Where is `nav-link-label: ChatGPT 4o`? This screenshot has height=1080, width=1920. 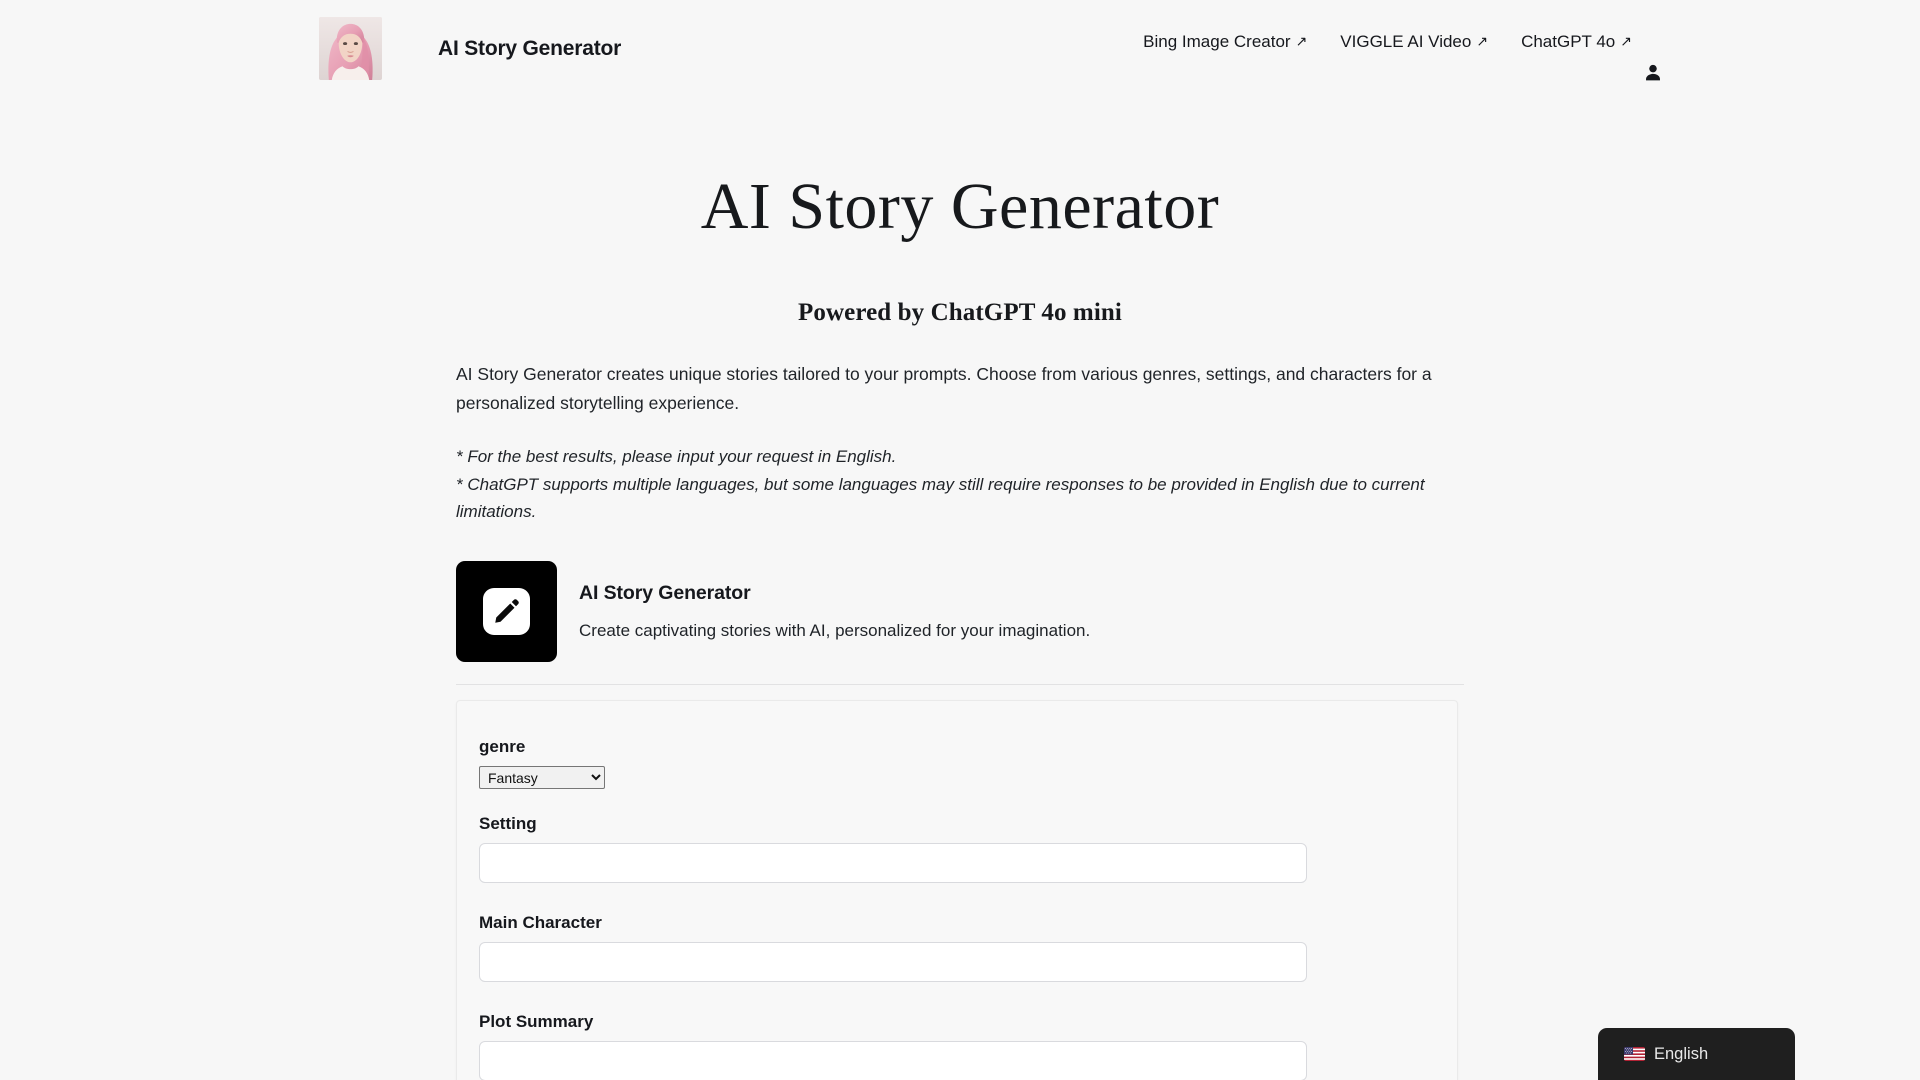 nav-link-label: ChatGPT 4o is located at coordinates (1568, 41).